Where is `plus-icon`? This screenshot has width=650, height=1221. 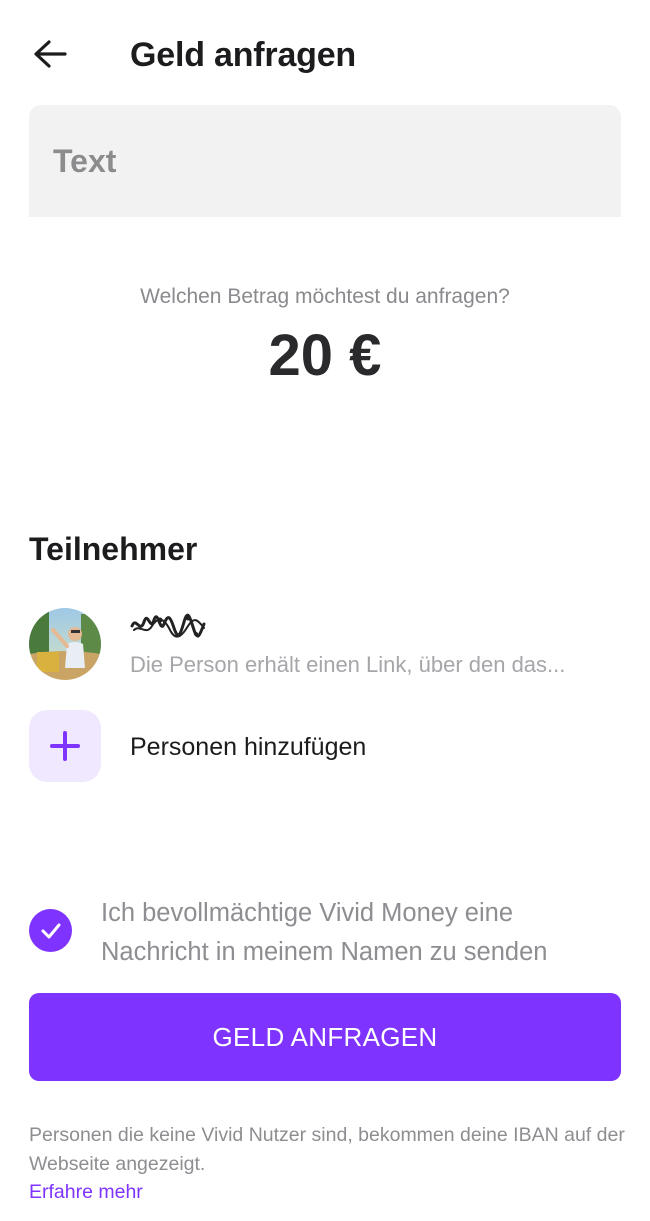
plus-icon is located at coordinates (65, 746).